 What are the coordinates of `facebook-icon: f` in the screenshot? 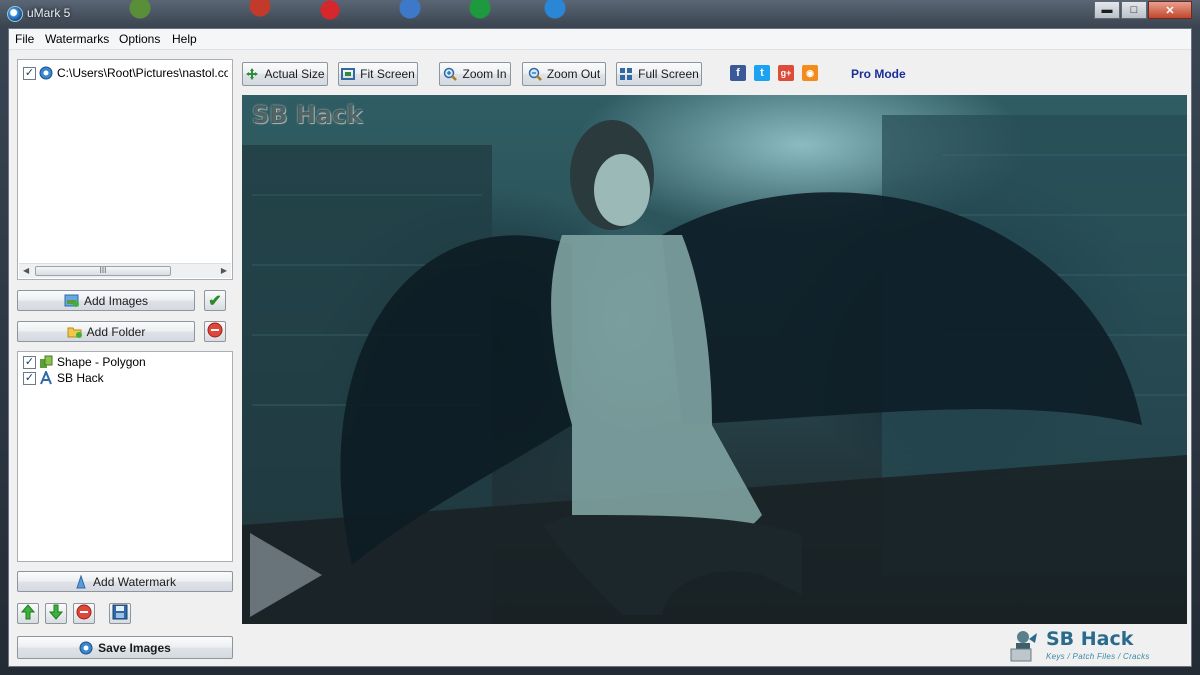 It's located at (738, 73).